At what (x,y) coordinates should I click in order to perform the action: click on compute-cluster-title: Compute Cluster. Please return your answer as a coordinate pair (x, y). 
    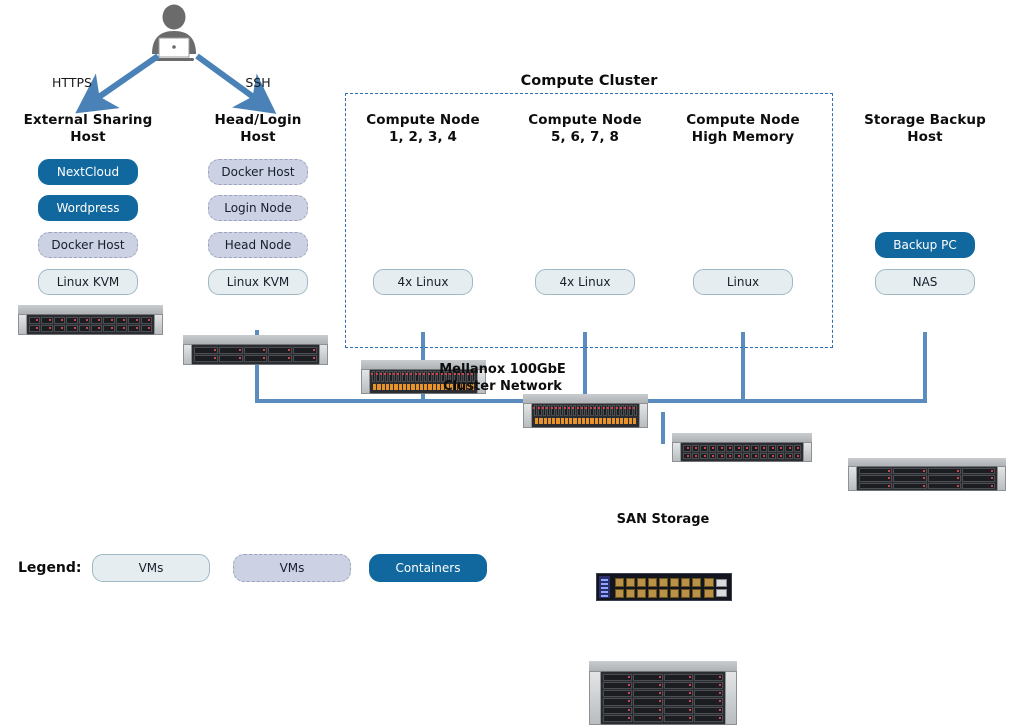
    Looking at the image, I should click on (589, 81).